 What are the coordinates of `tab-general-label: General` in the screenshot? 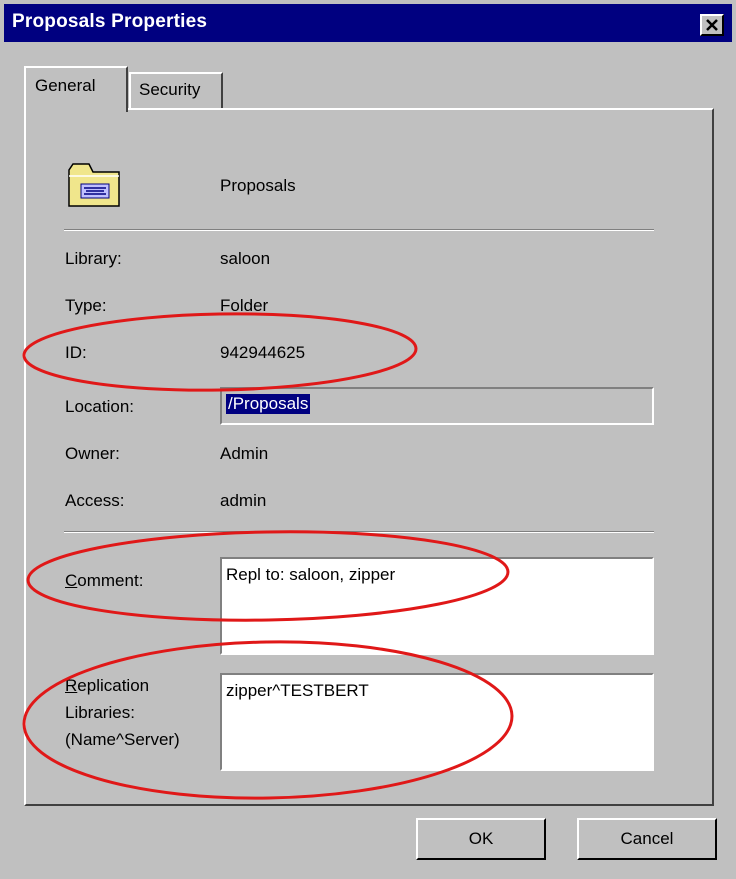 It's located at (65, 85).